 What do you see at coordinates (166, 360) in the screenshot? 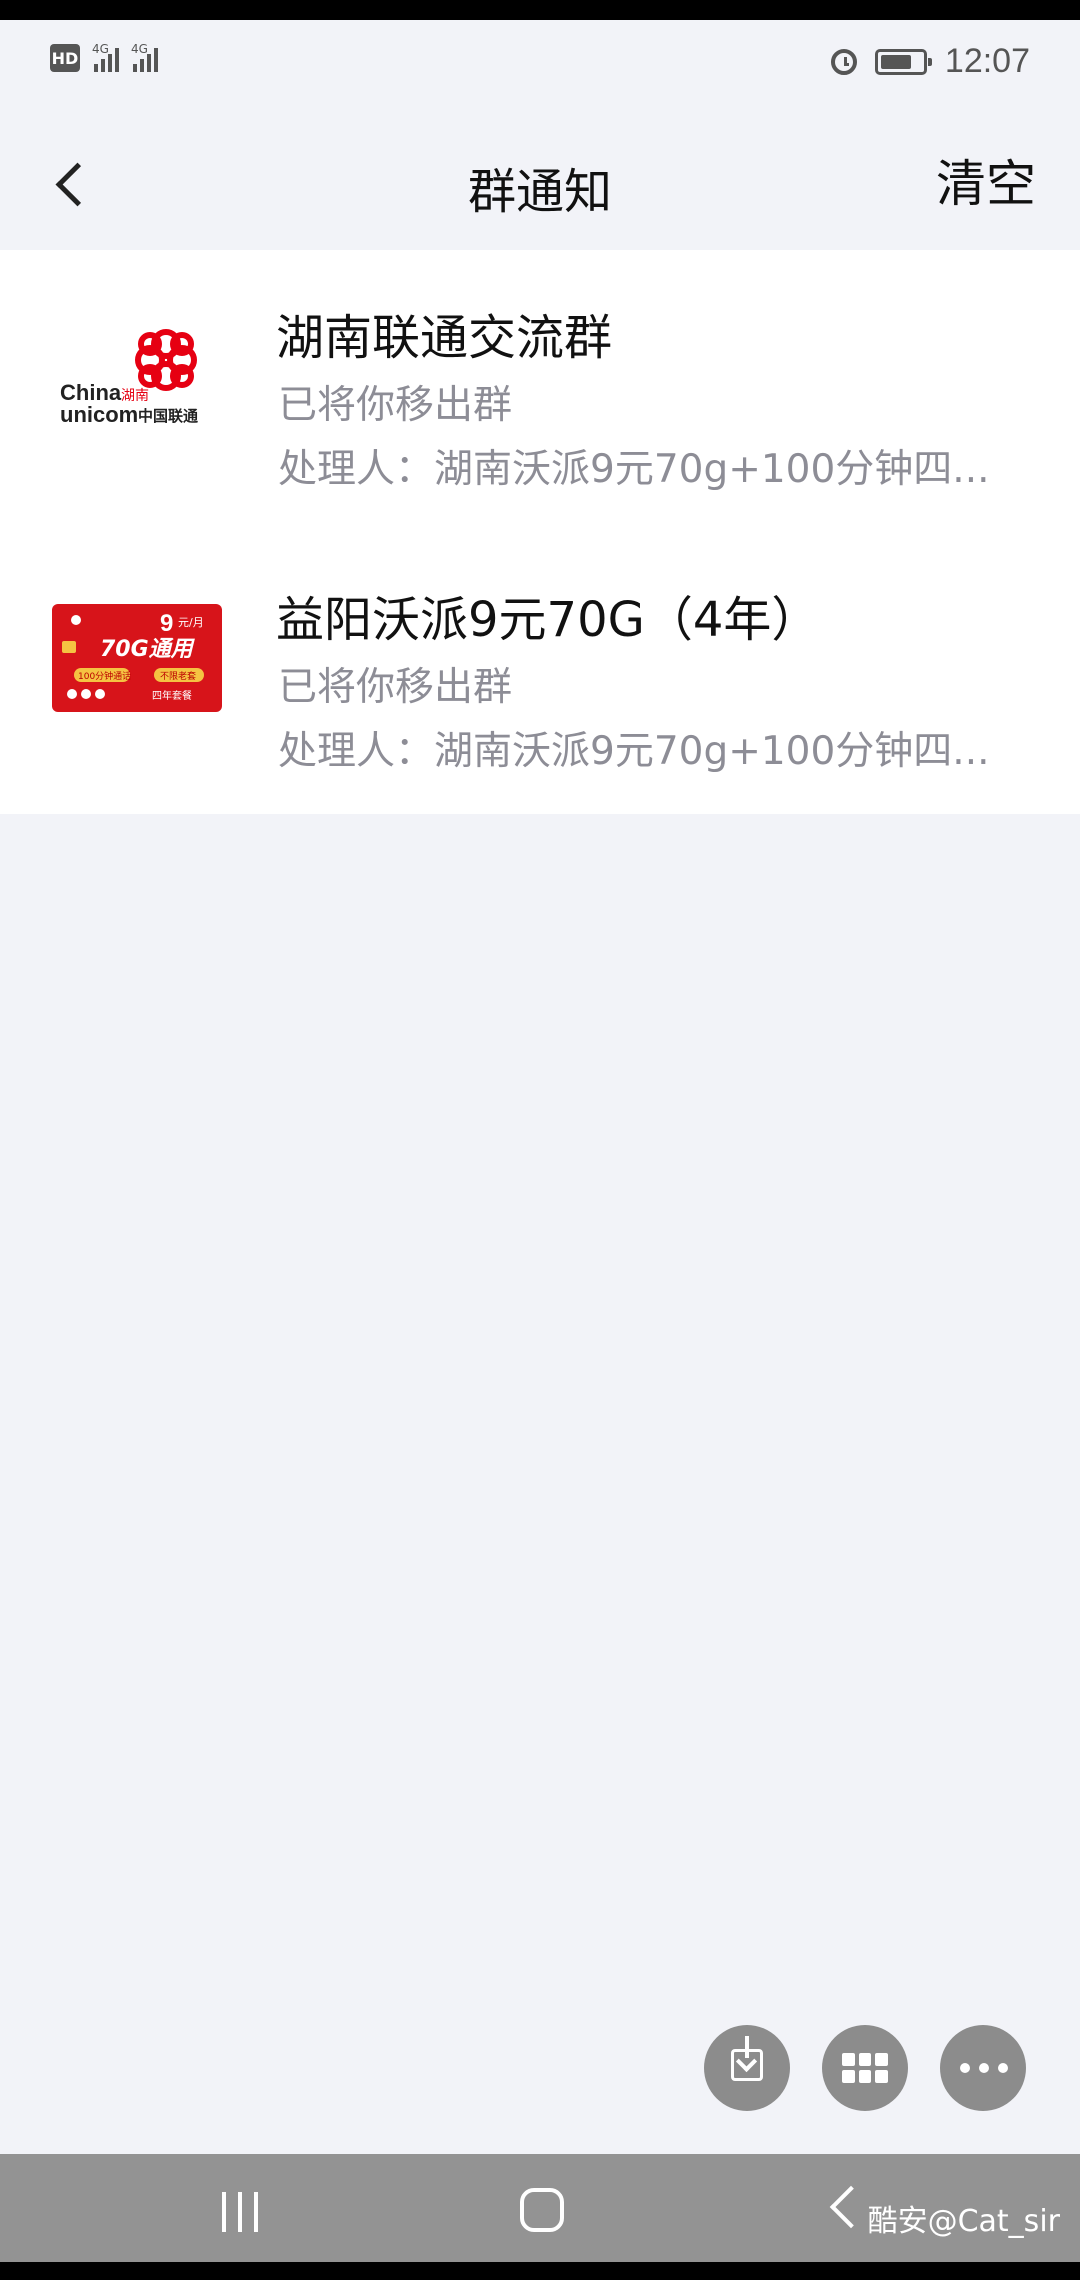
I see `unicom-knot-icon` at bounding box center [166, 360].